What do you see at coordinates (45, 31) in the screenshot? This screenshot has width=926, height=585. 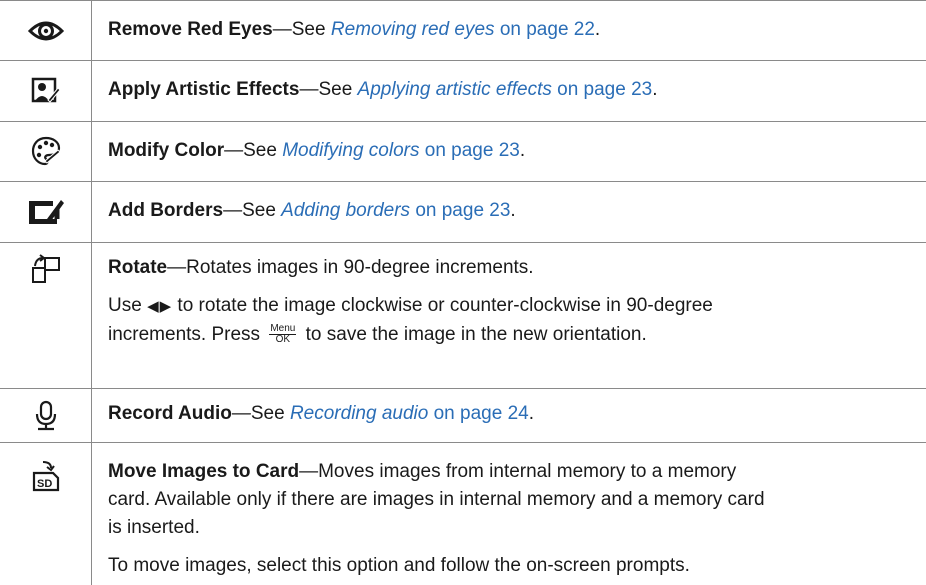 I see `eye-icon` at bounding box center [45, 31].